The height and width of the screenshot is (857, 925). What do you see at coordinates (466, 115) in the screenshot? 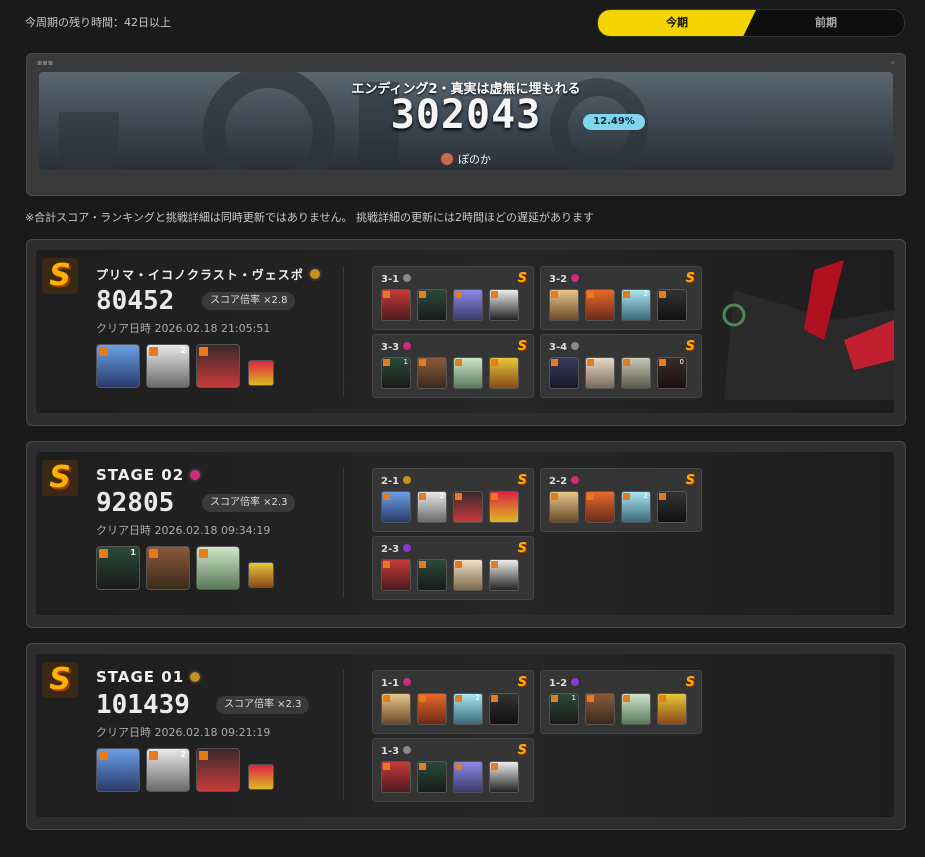
I see `total-score: 302043` at bounding box center [466, 115].